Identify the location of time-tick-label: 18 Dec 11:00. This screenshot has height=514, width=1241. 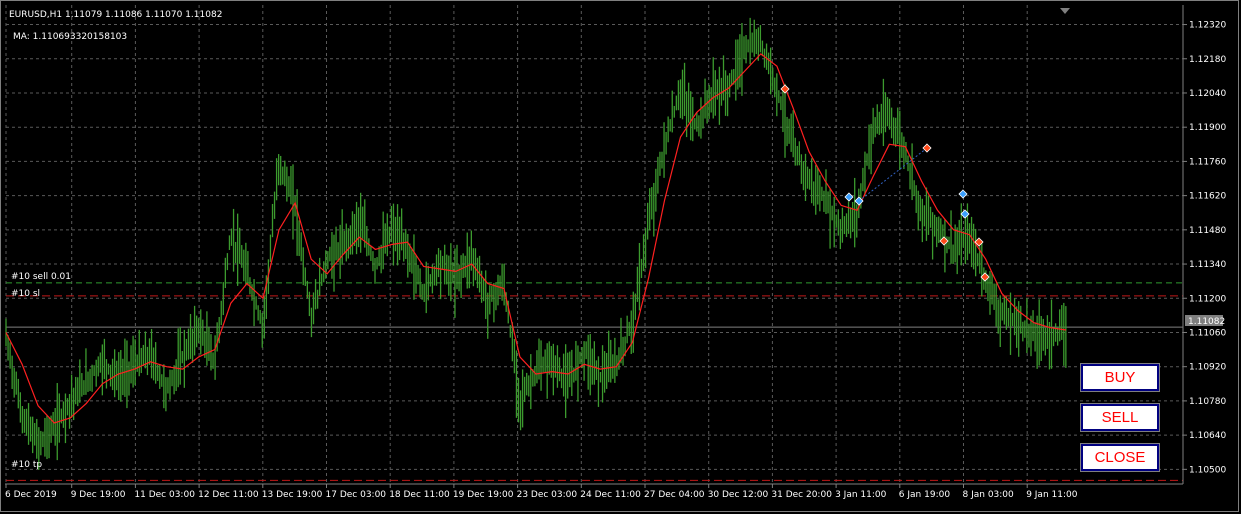
(419, 495).